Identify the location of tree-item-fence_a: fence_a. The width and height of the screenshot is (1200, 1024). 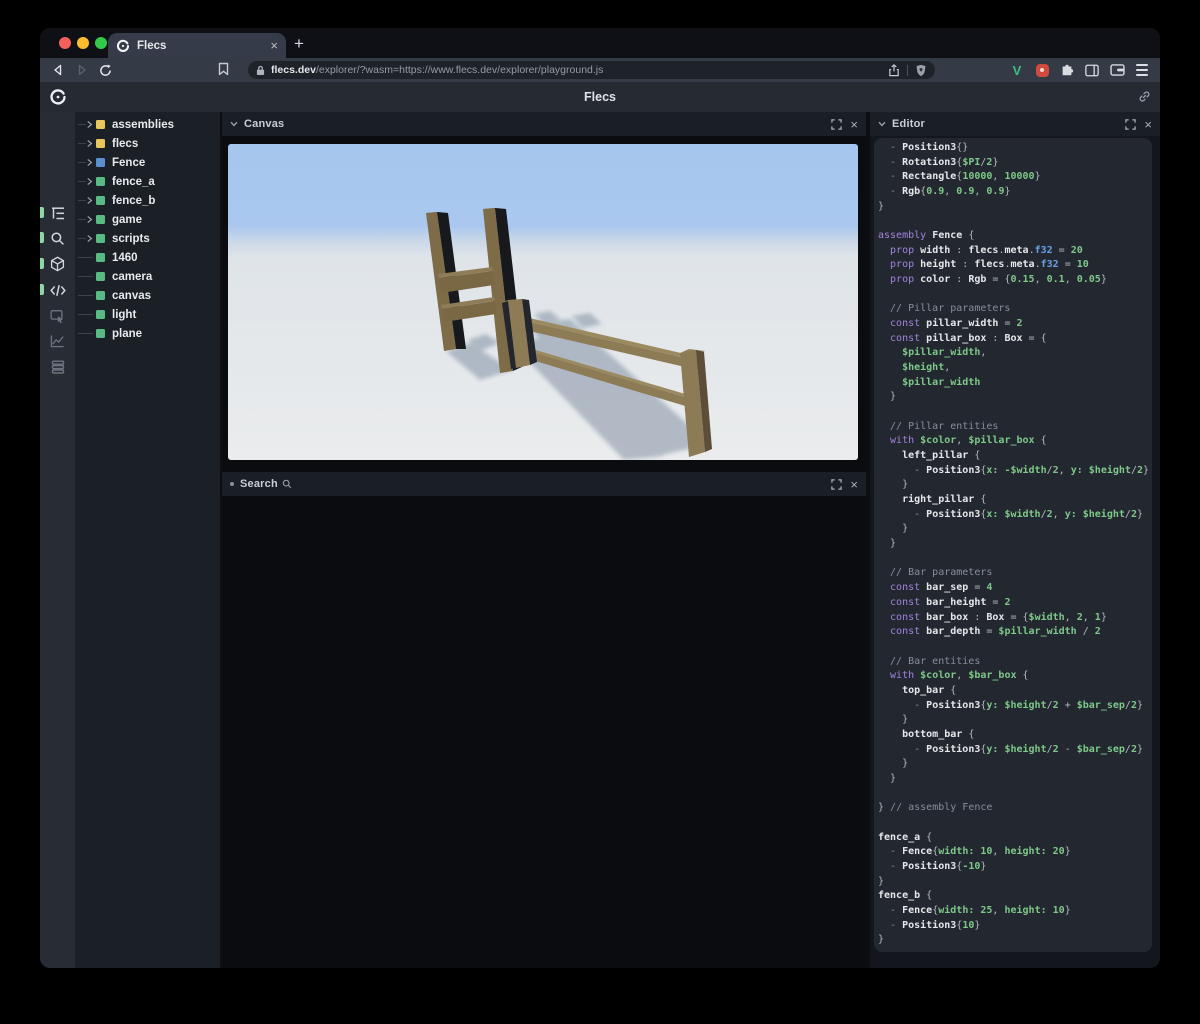
(147, 181).